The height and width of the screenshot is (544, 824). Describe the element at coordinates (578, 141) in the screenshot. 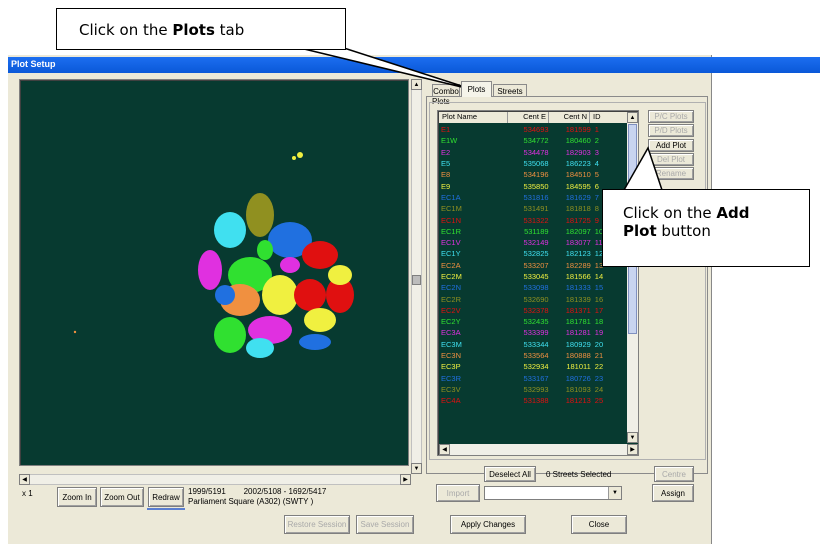

I see `cent-n-cell: 180460` at that location.